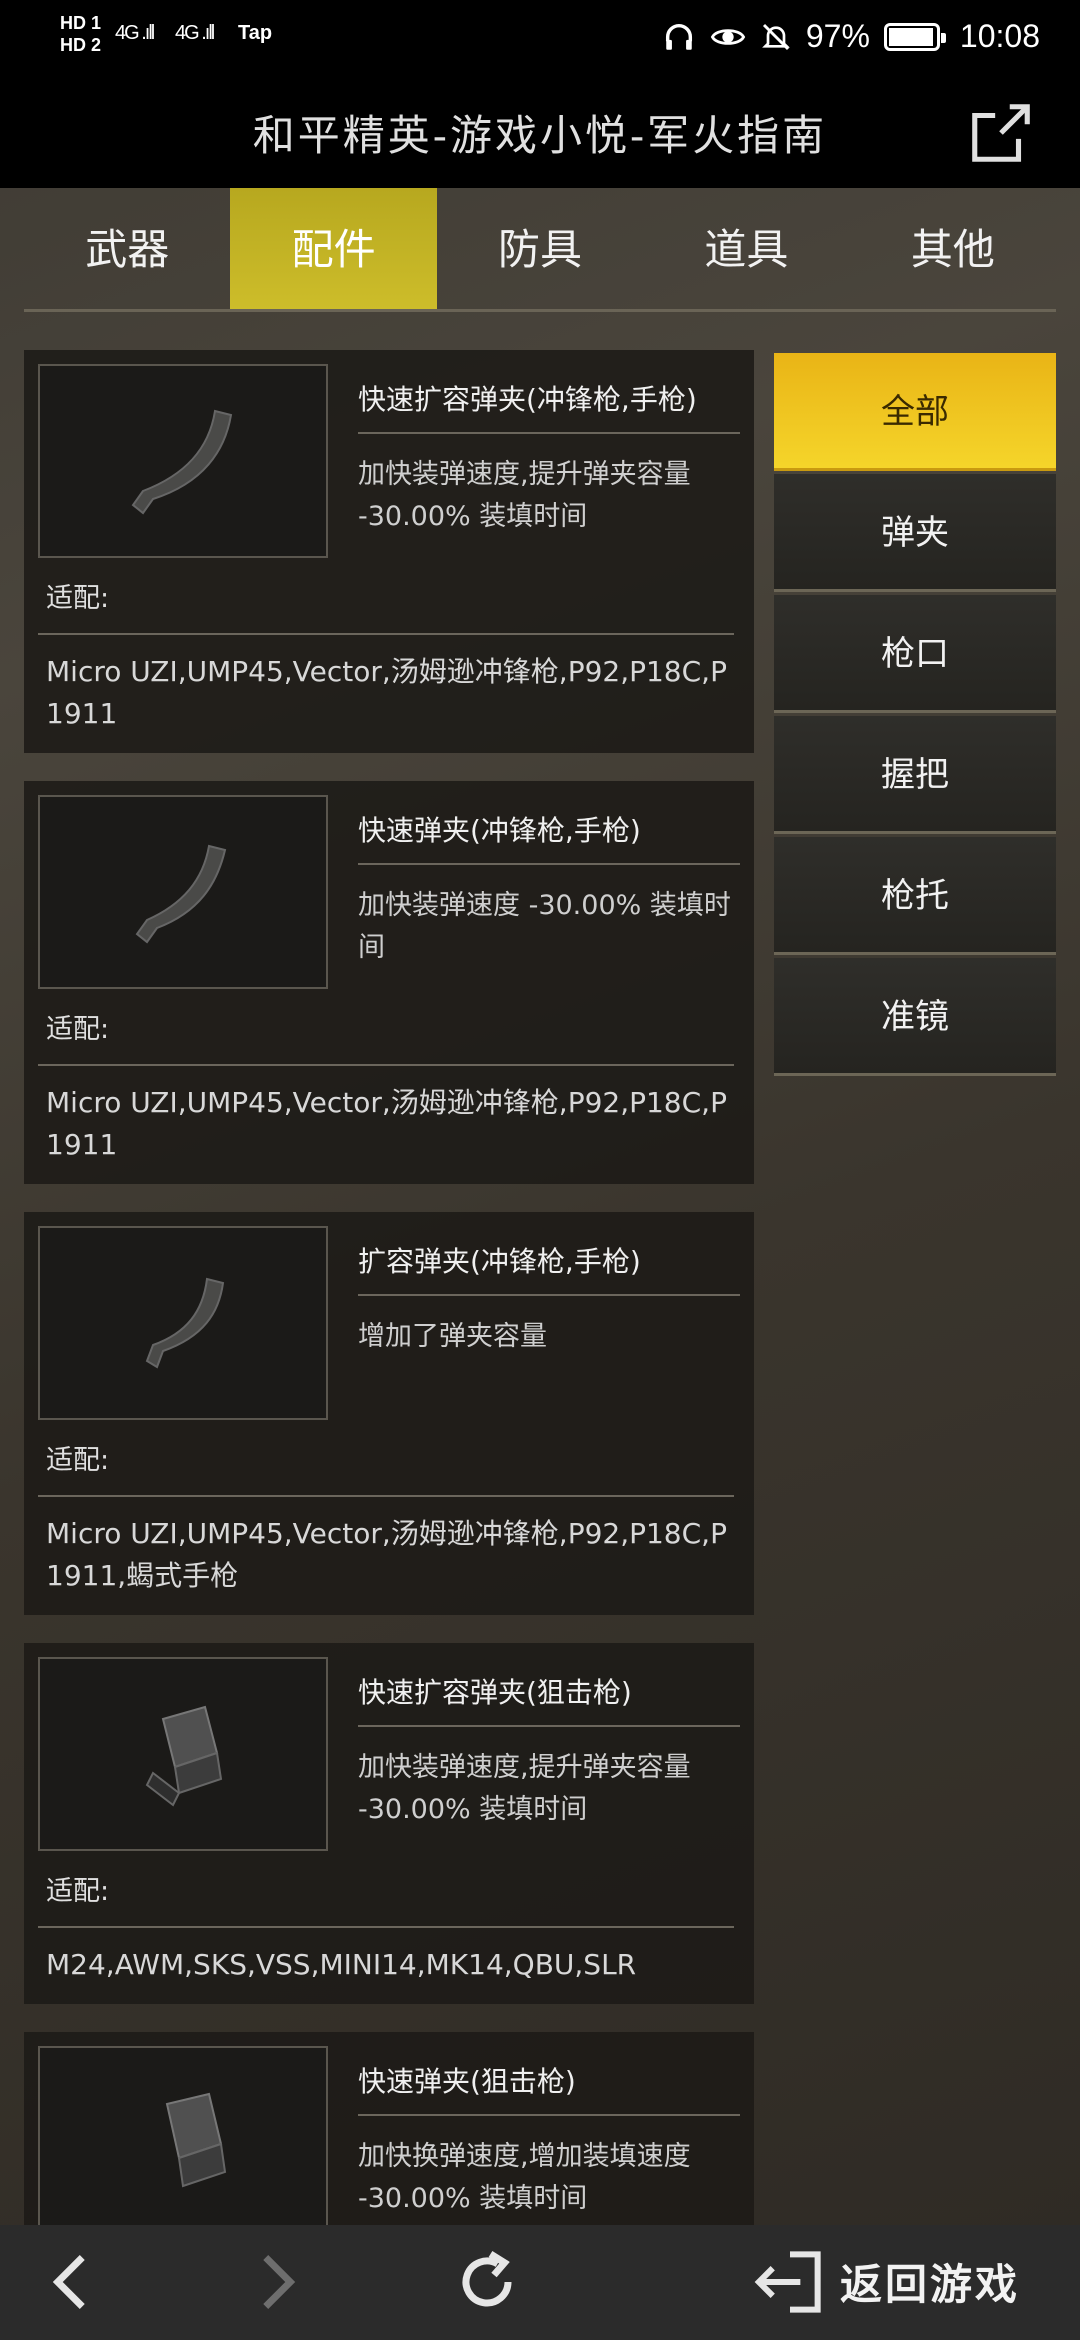 The image size is (1080, 2340). What do you see at coordinates (678, 36) in the screenshot?
I see `headphones-icon` at bounding box center [678, 36].